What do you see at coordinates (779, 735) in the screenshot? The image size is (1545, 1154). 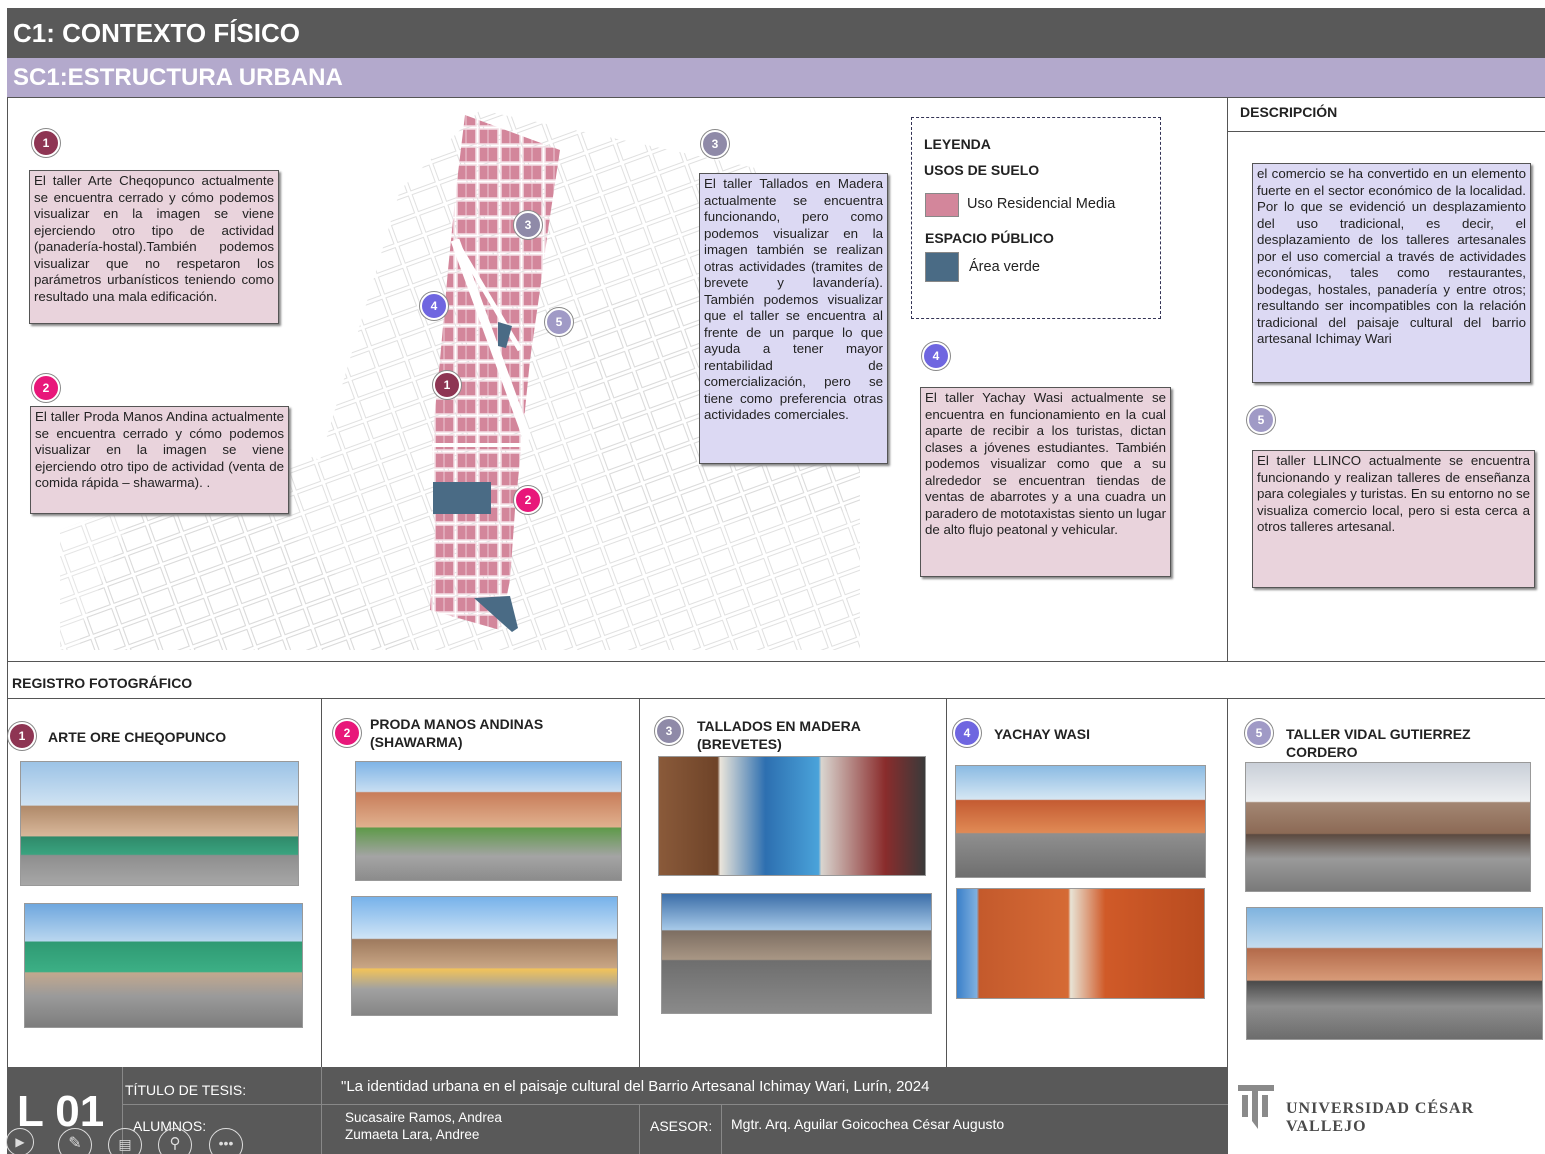 I see `photo-title-3: TALLADOS EN MADERA (BREVETES)` at bounding box center [779, 735].